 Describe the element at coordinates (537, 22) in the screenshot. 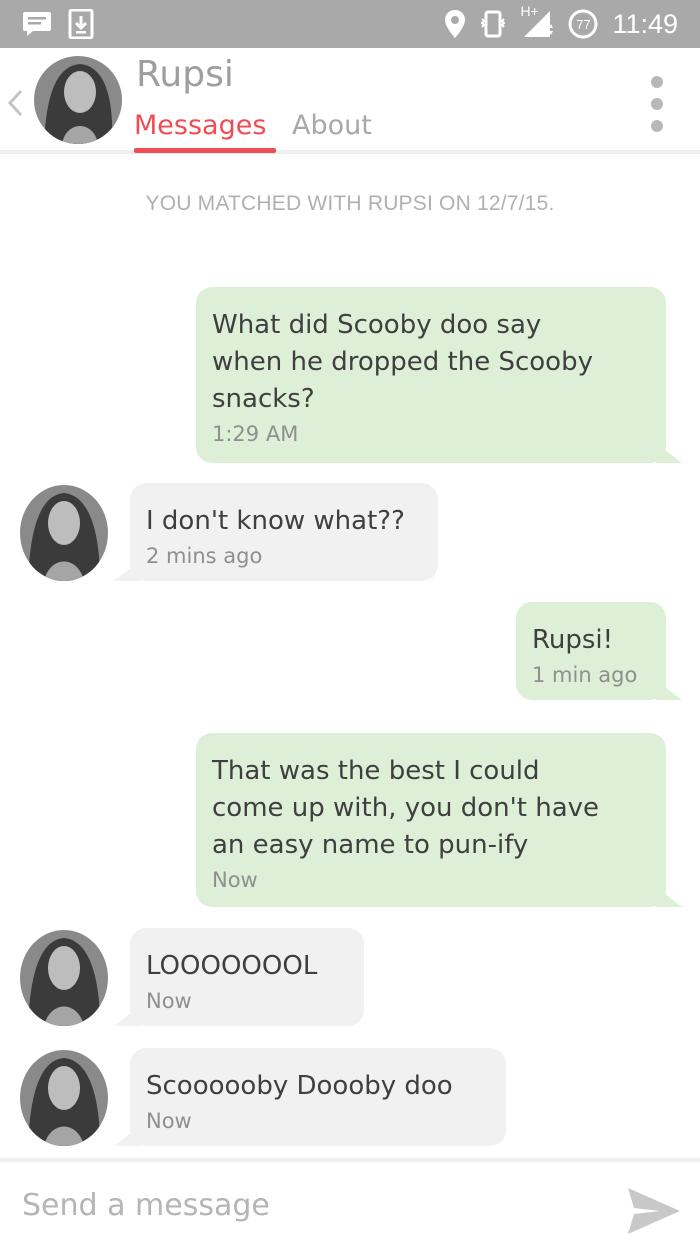

I see `signal-icon: H+` at that location.